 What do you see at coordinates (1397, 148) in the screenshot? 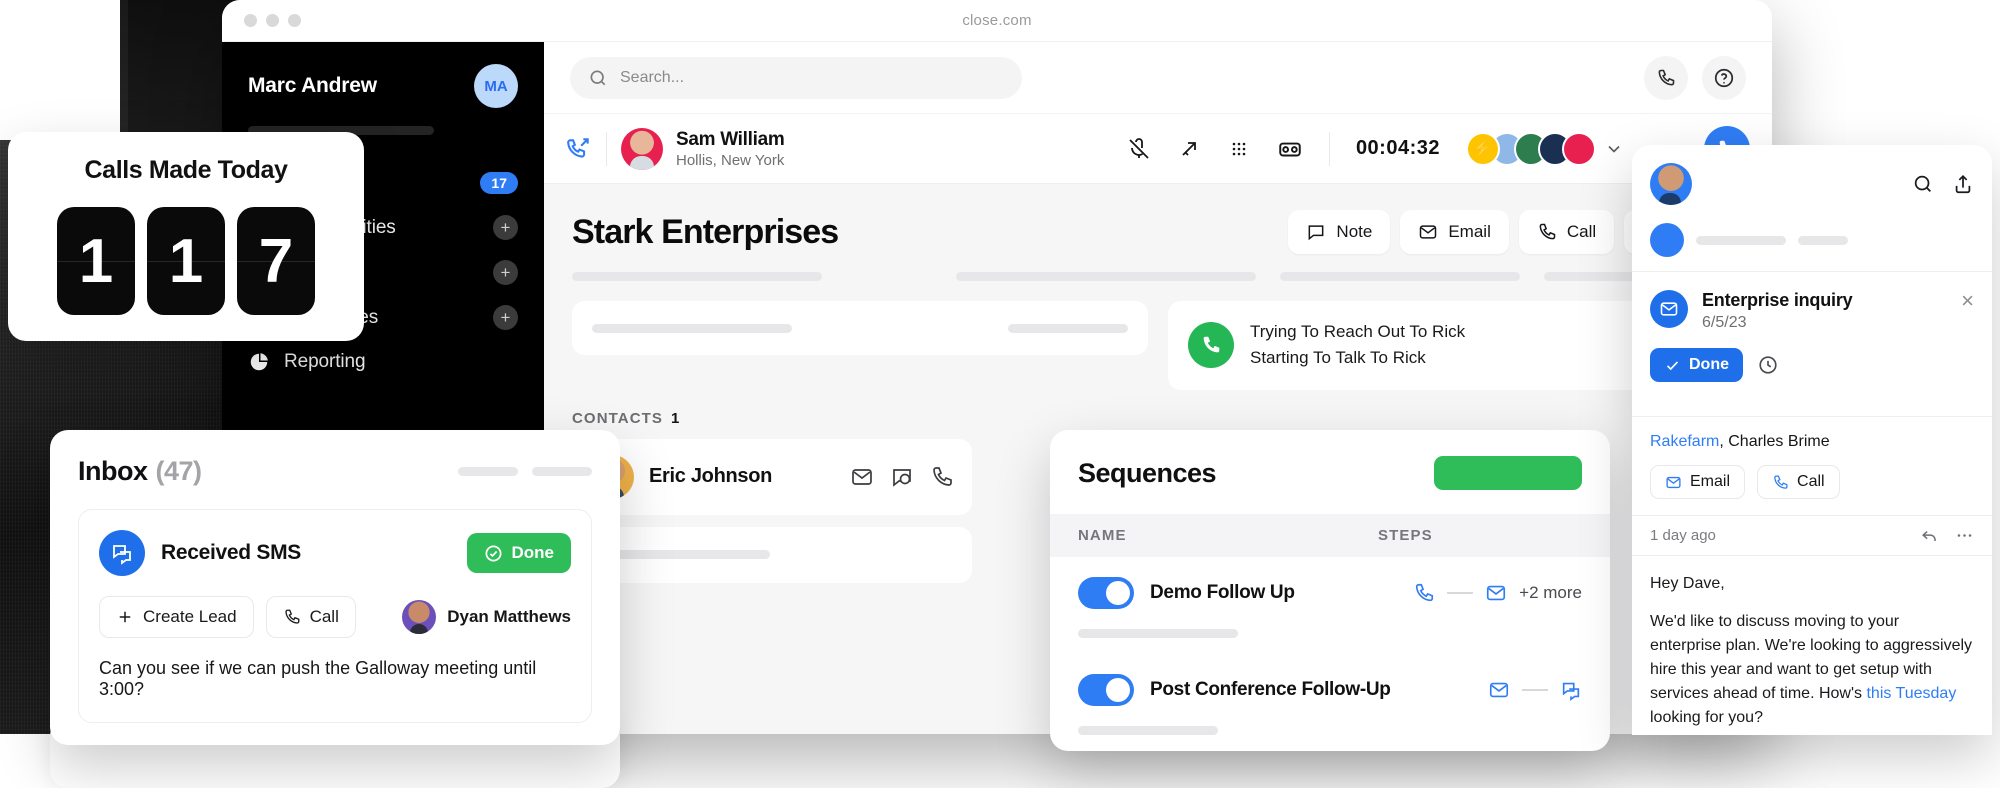
I see `call-timer: 00:04:32` at bounding box center [1397, 148].